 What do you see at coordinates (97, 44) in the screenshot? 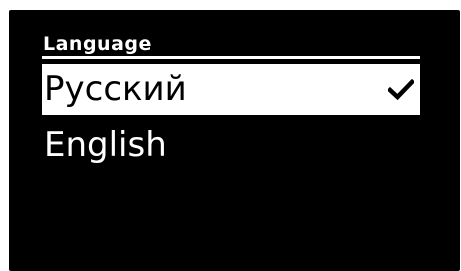
I see `page-title: Language` at bounding box center [97, 44].